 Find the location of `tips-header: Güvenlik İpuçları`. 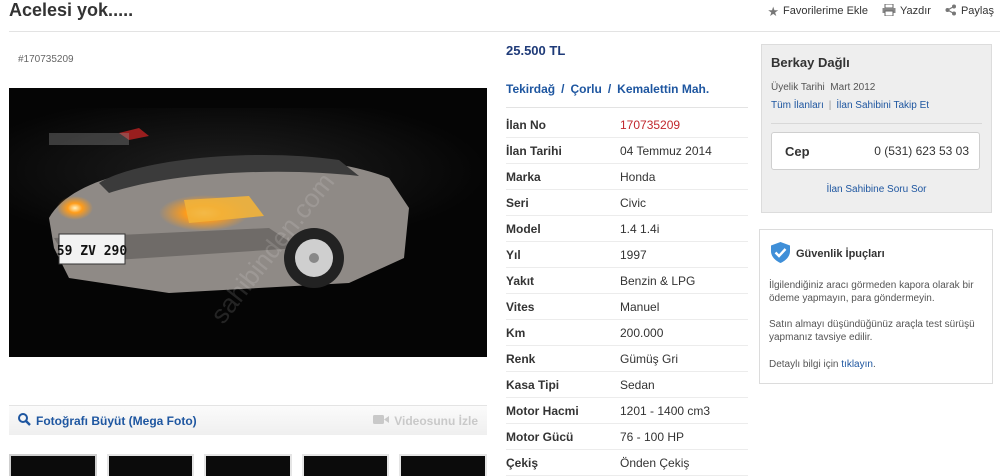

tips-header: Güvenlik İpuçları is located at coordinates (828, 254).